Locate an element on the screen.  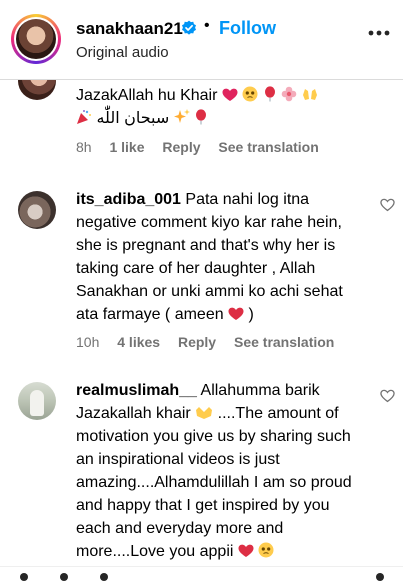
commenter-username: realmuslimah__ is located at coordinates (136, 390).